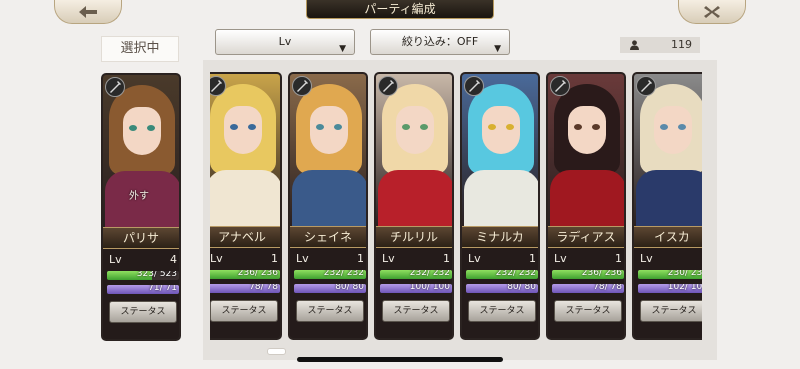  Describe the element at coordinates (140, 49) in the screenshot. I see `selected-label: 選択中` at that location.